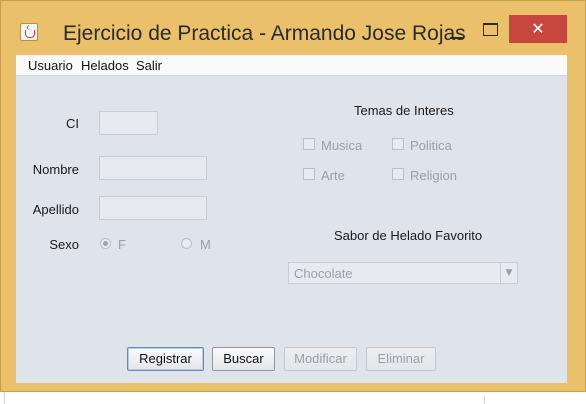 The width and height of the screenshot is (586, 404). Describe the element at coordinates (165, 359) in the screenshot. I see `registrar-button: Registrar` at that location.